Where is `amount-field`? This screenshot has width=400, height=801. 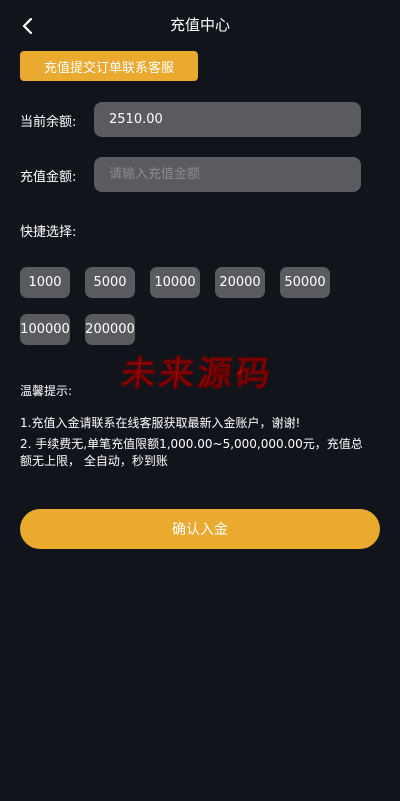 amount-field is located at coordinates (227, 174).